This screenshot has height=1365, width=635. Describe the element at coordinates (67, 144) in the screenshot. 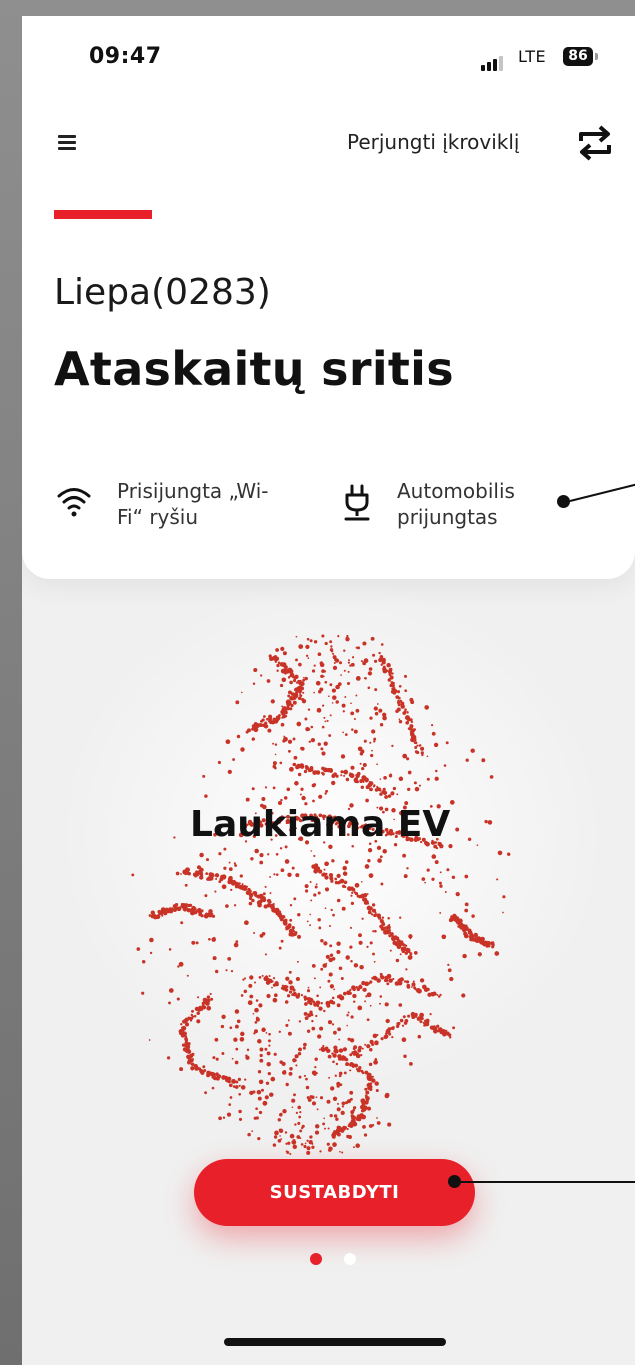

I see `hamburger-menu-icon` at that location.